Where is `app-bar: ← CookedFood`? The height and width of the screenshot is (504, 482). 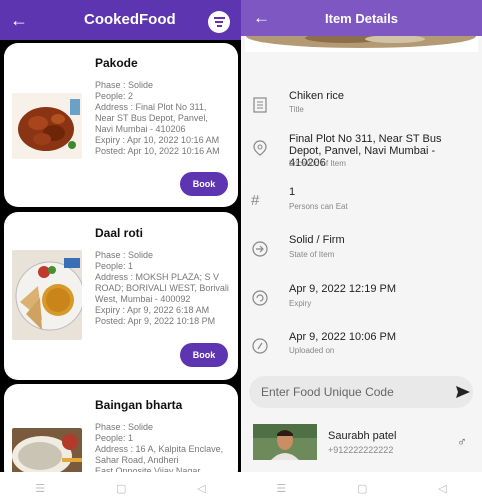 app-bar: ← CookedFood is located at coordinates (120, 20).